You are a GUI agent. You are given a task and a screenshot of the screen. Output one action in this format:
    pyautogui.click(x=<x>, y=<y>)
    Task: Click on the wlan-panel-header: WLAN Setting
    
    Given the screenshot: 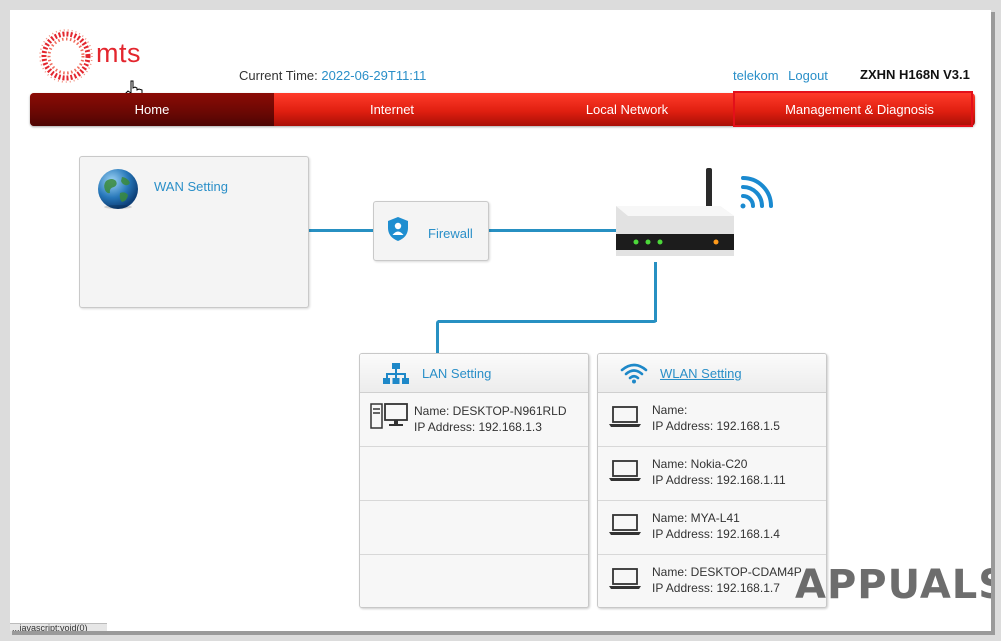 What is the action you would take?
    pyautogui.click(x=712, y=373)
    